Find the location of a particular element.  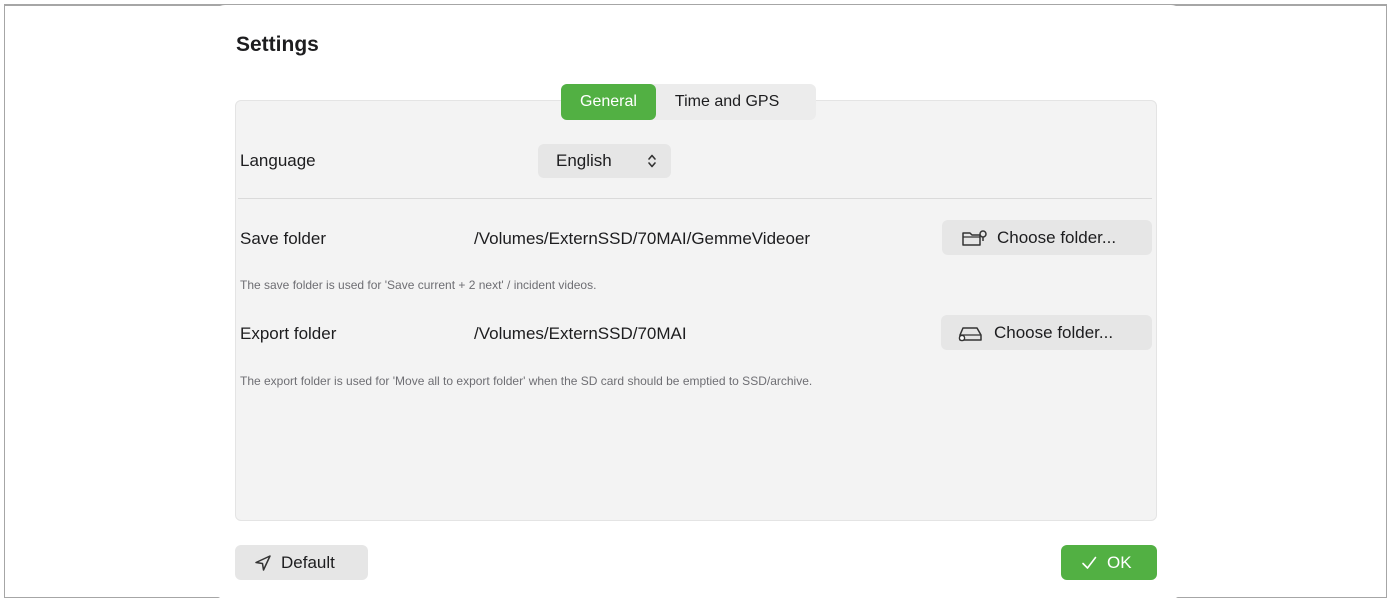

tab-time-and-gps: Time and GPS is located at coordinates (736, 102).